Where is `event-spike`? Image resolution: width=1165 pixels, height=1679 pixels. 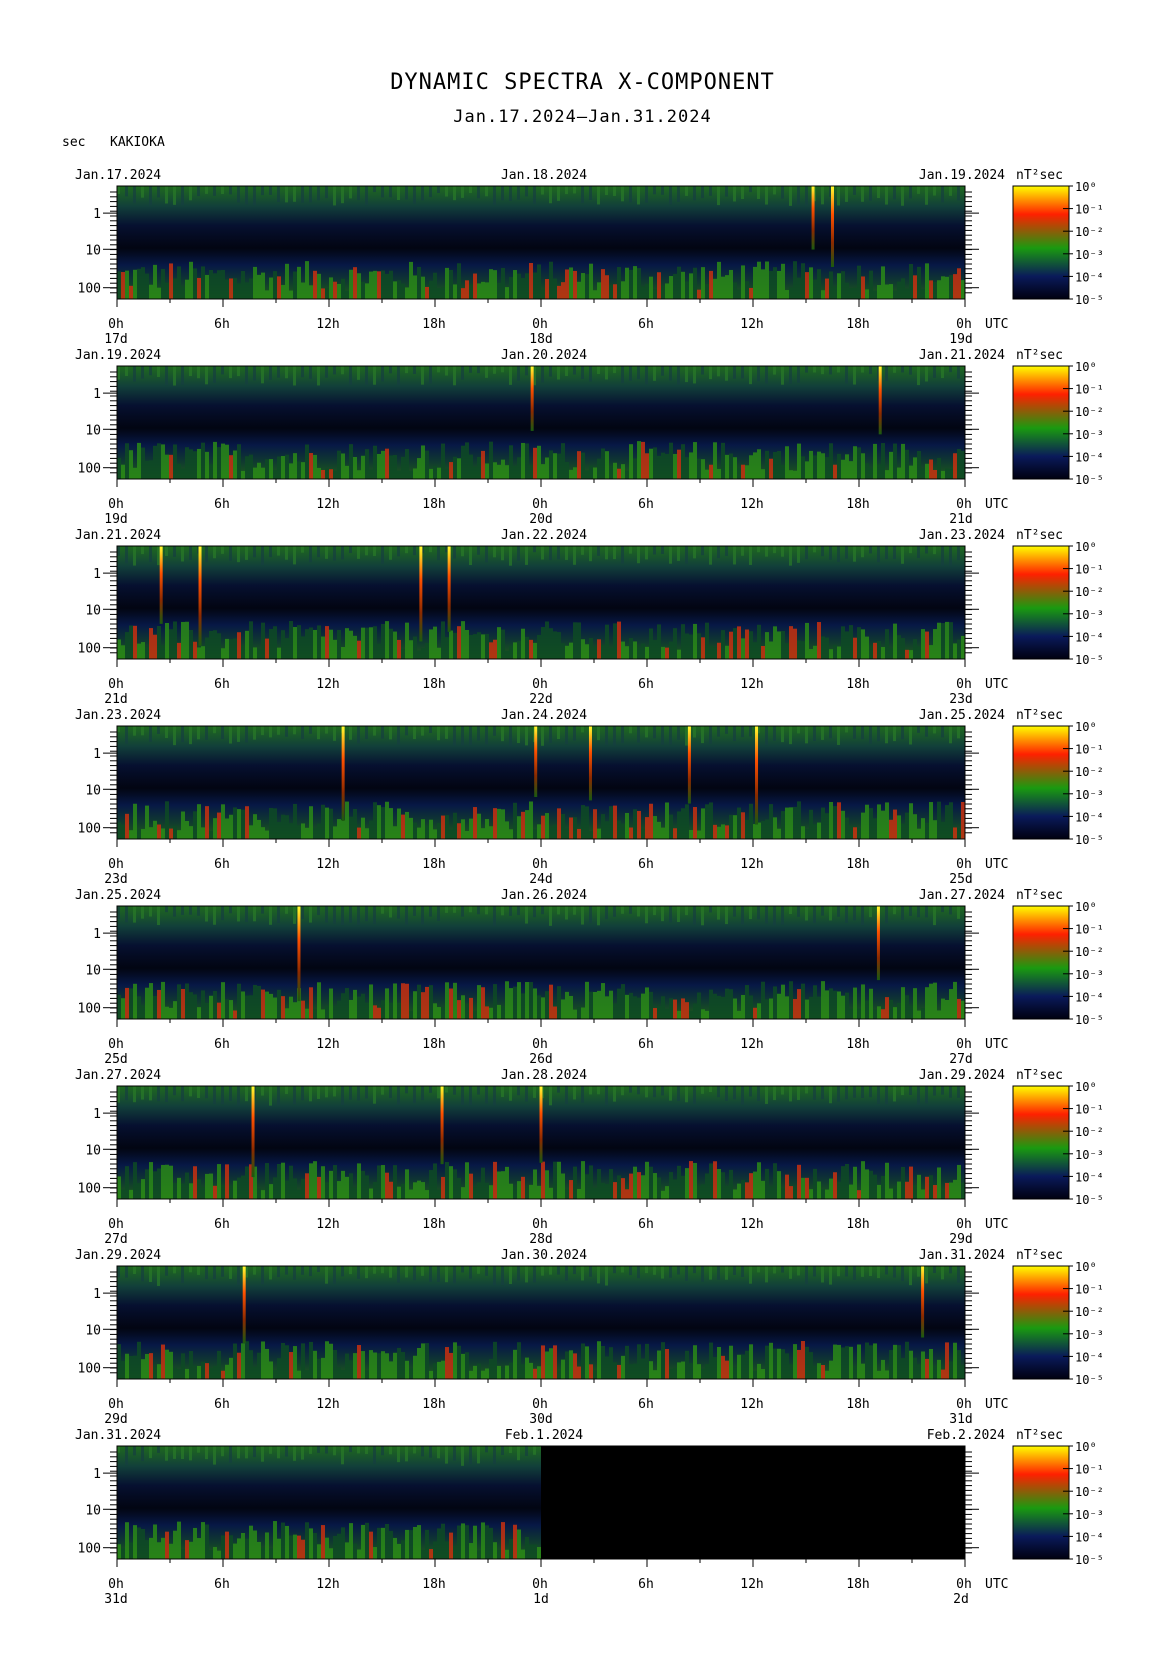
event-spike is located at coordinates (421, 594).